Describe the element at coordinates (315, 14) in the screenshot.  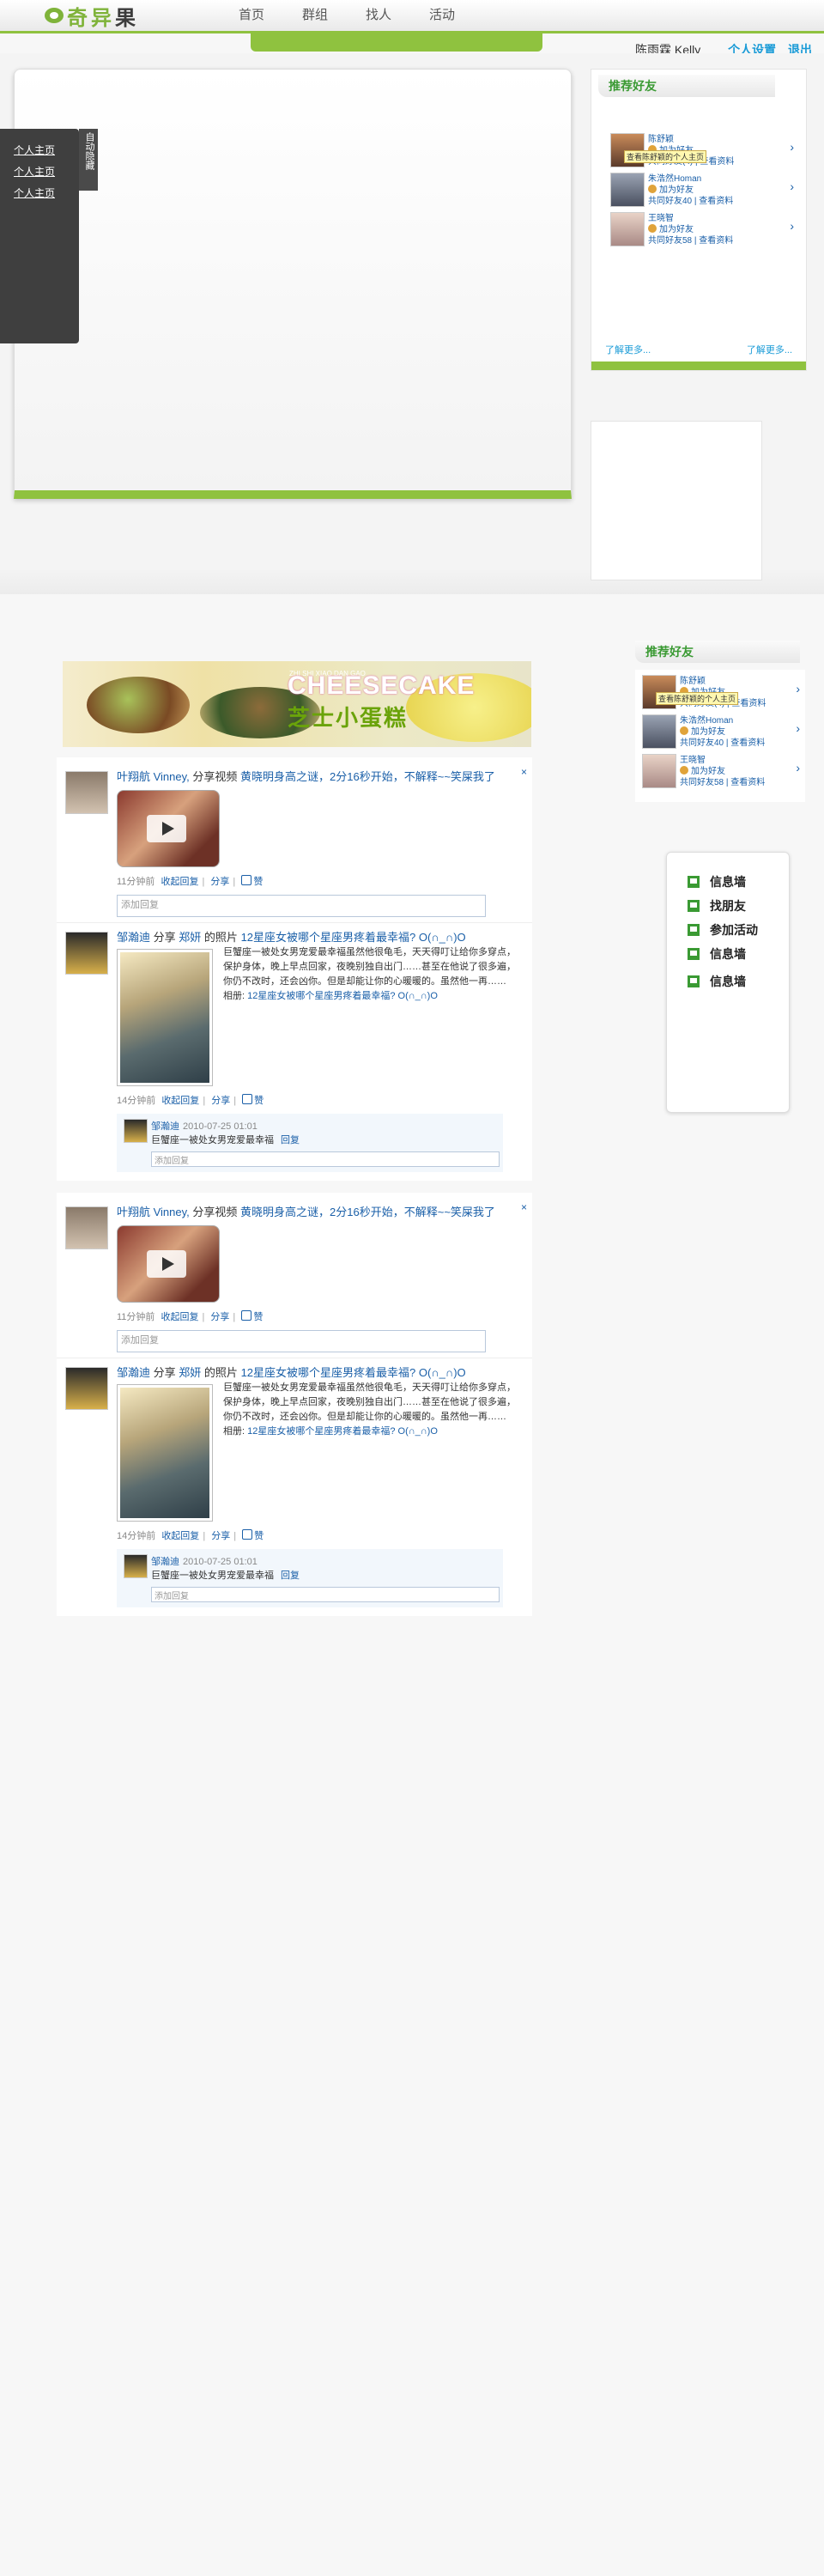
I see `nav-groups: 群组` at that location.